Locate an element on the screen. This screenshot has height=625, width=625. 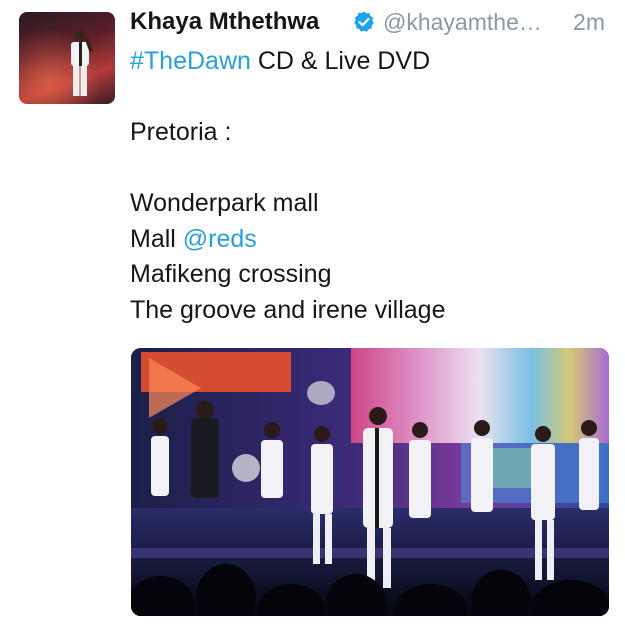
tweet-line-4: Mall @reds is located at coordinates (370, 240).